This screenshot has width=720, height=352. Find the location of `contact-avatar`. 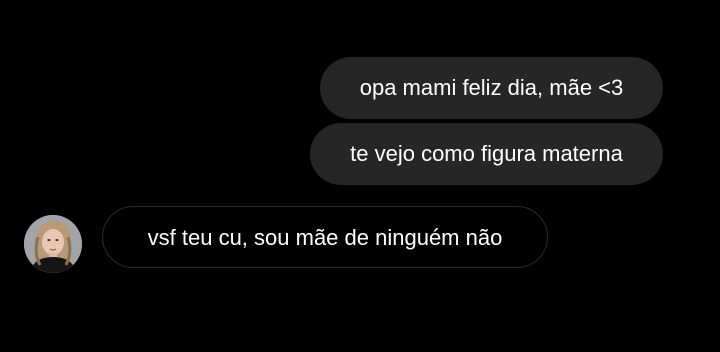

contact-avatar is located at coordinates (53, 244).